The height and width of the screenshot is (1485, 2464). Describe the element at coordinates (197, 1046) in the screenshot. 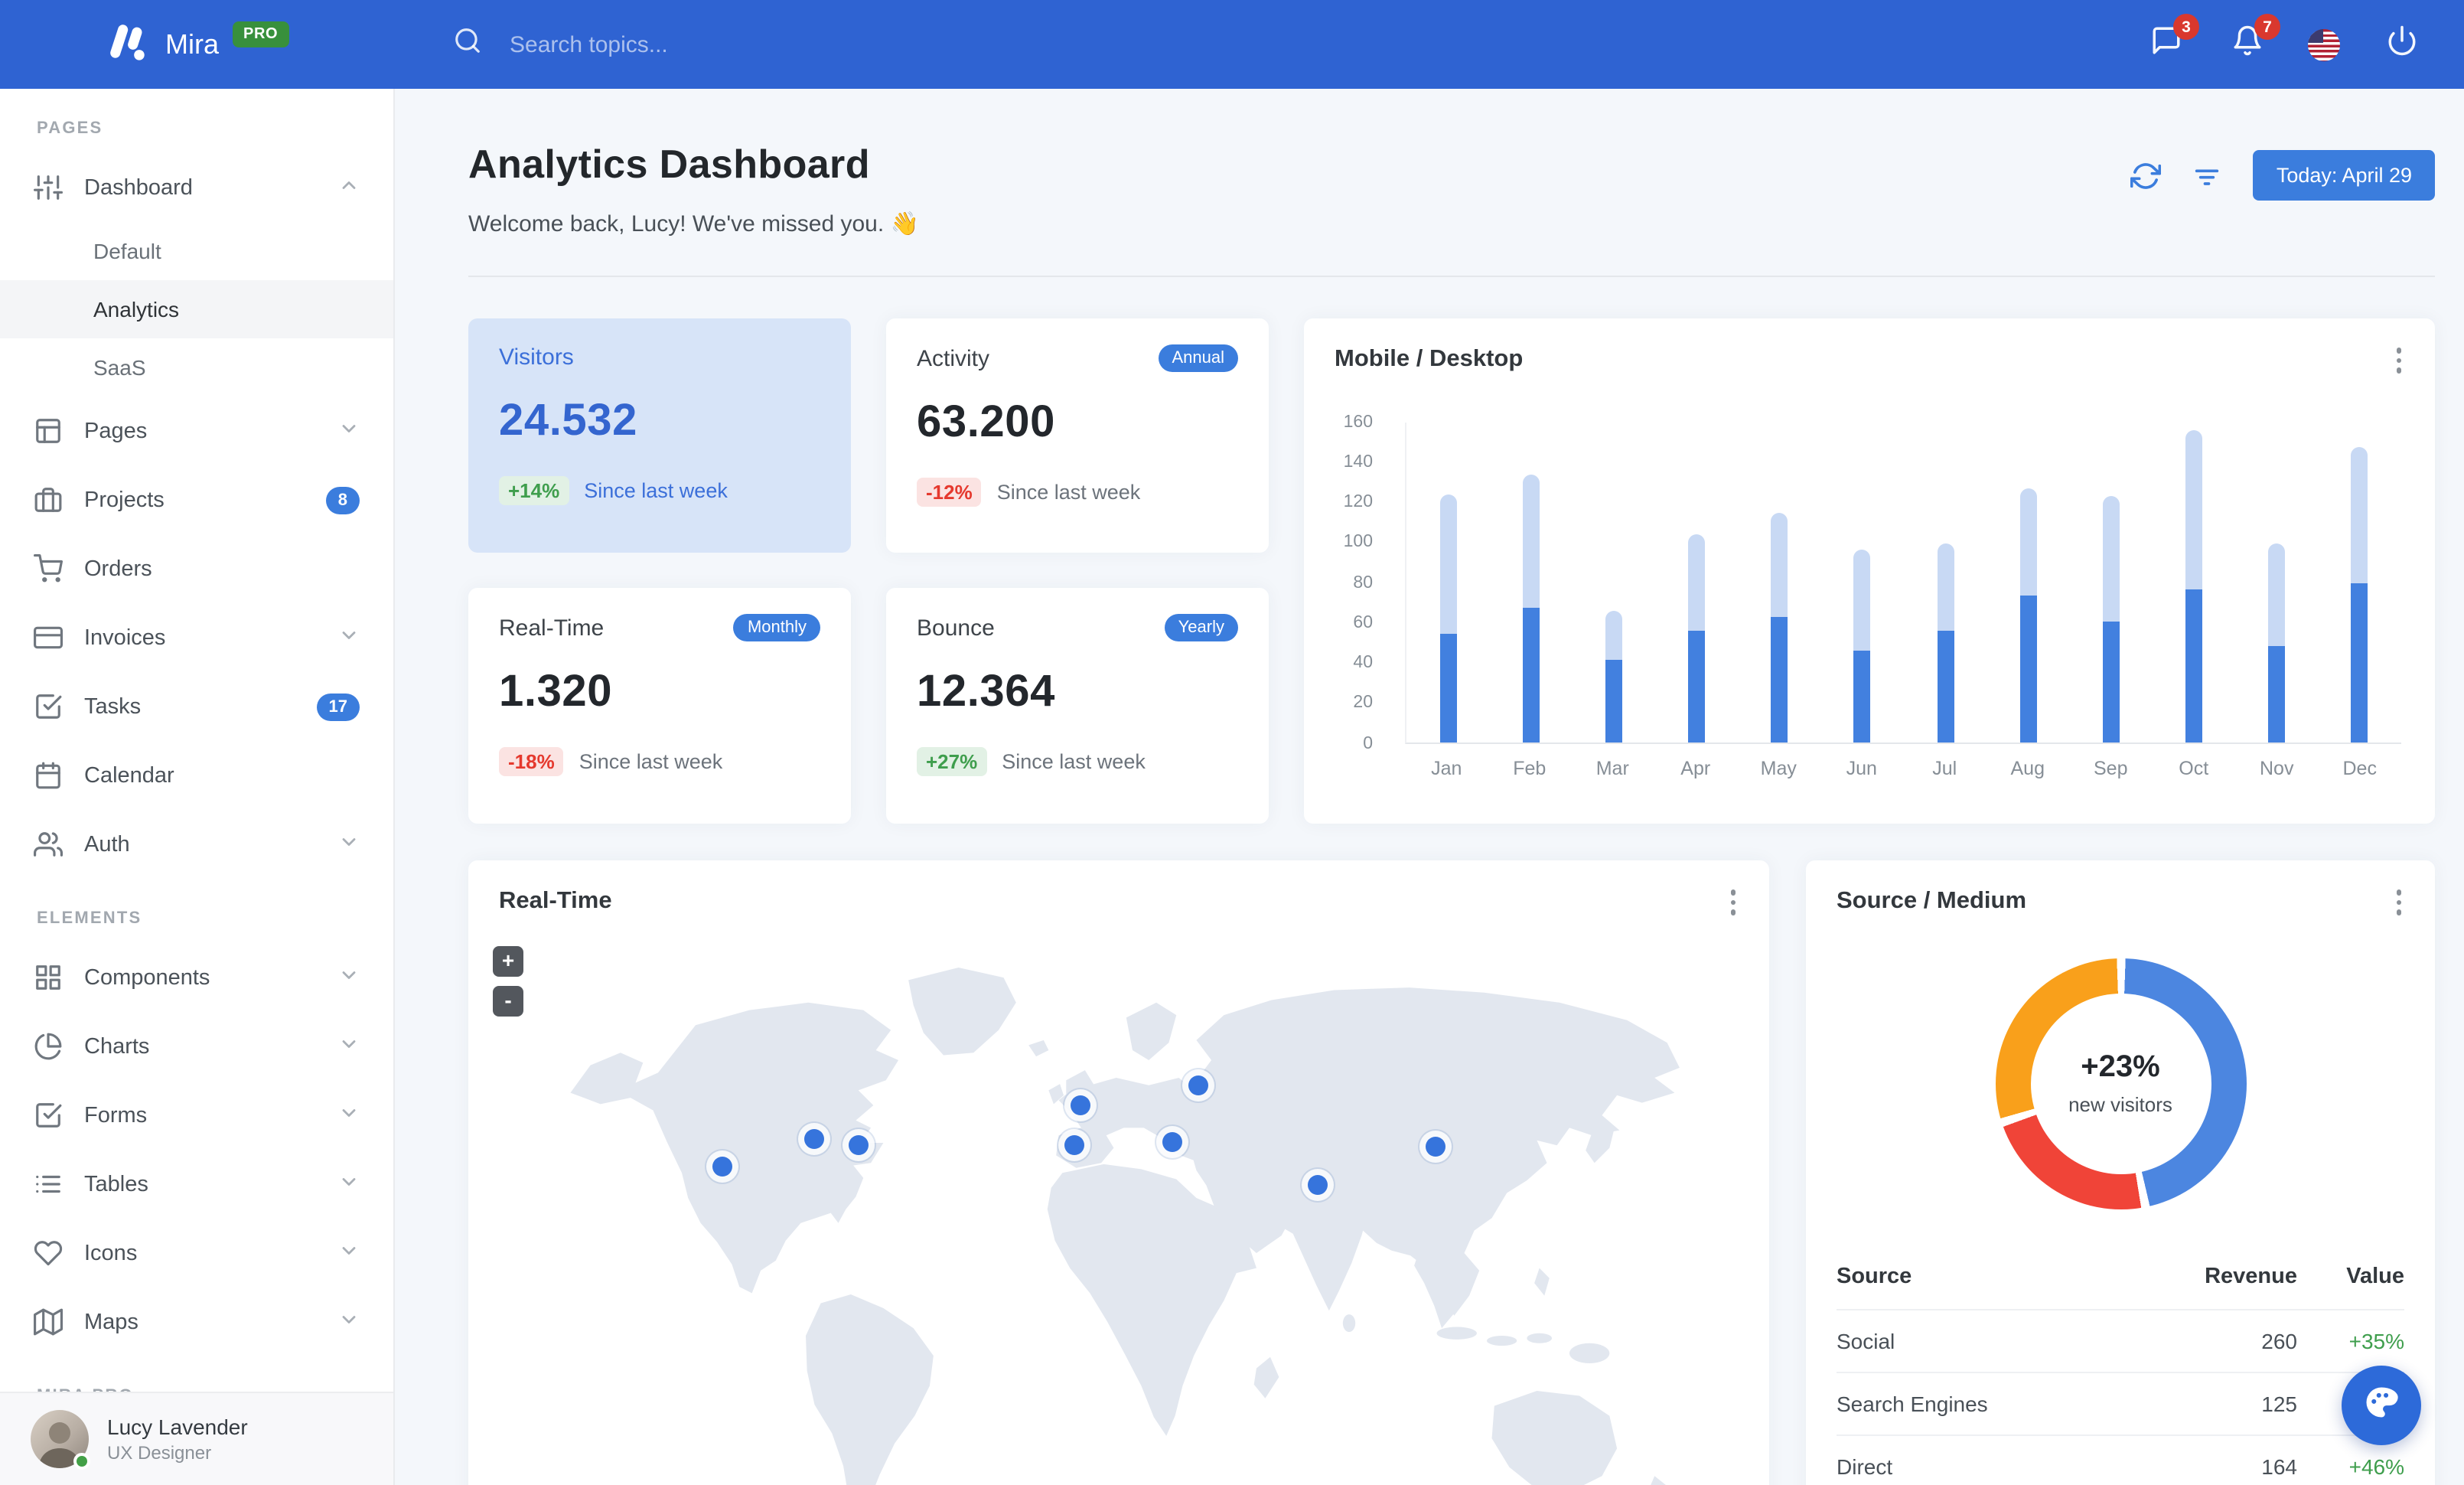

I see `sidebar-item-charts: Charts` at that location.